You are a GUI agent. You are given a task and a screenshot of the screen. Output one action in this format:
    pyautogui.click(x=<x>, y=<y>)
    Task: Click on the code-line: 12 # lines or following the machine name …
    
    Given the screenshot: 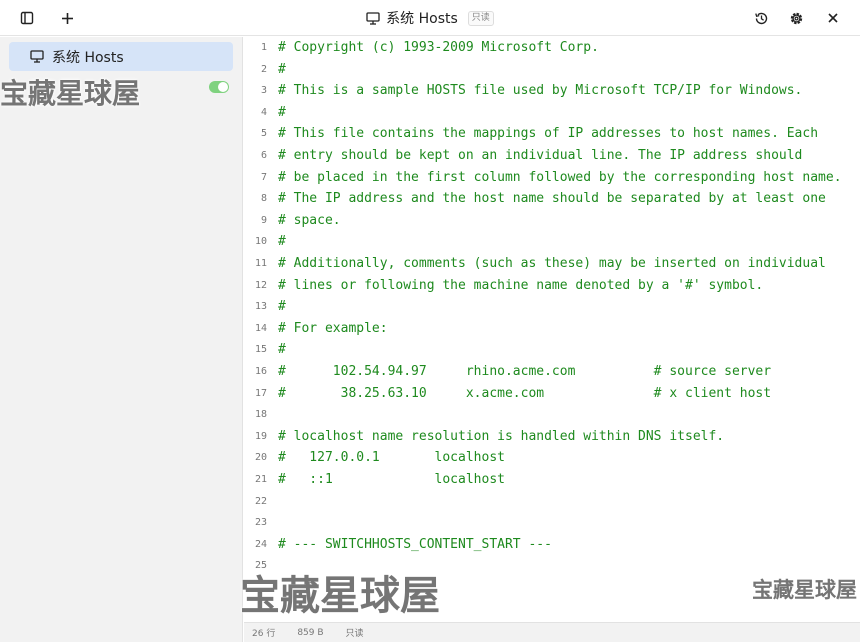 What is the action you would take?
    pyautogui.click(x=552, y=288)
    